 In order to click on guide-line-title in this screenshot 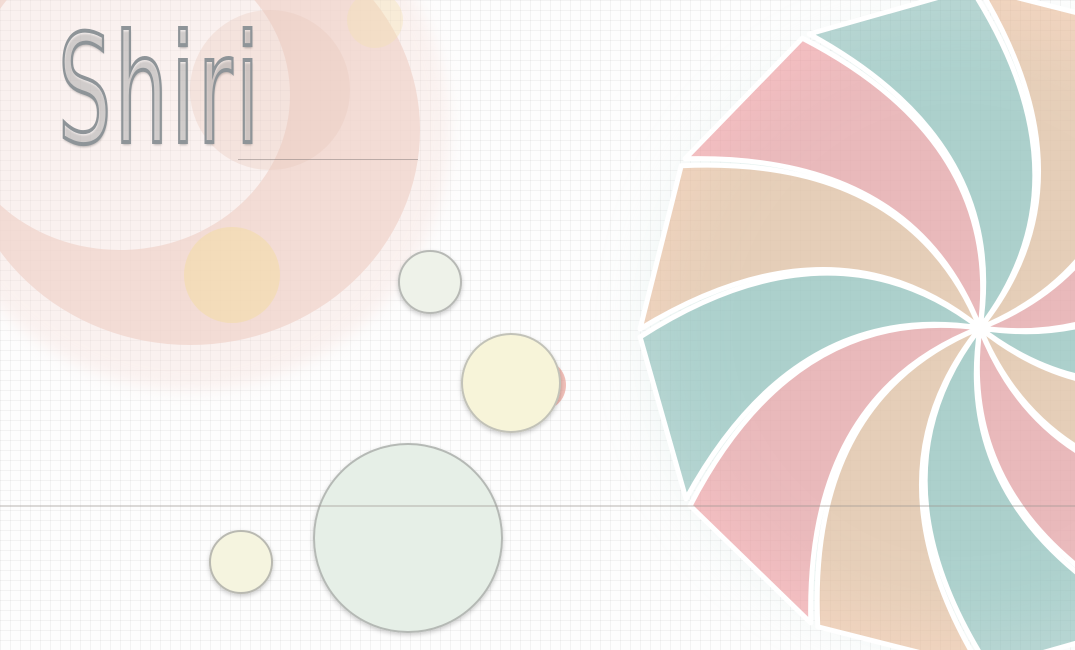, I will do `click(328, 159)`.